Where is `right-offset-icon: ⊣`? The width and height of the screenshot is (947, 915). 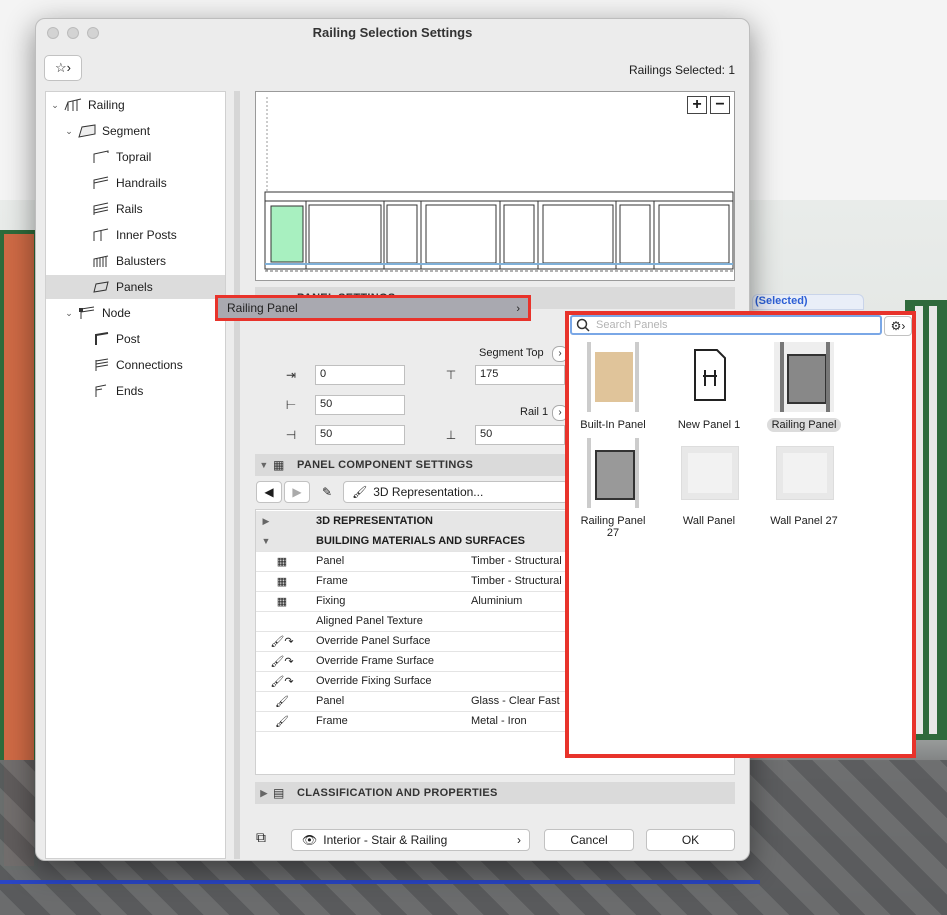 right-offset-icon: ⊣ is located at coordinates (291, 435).